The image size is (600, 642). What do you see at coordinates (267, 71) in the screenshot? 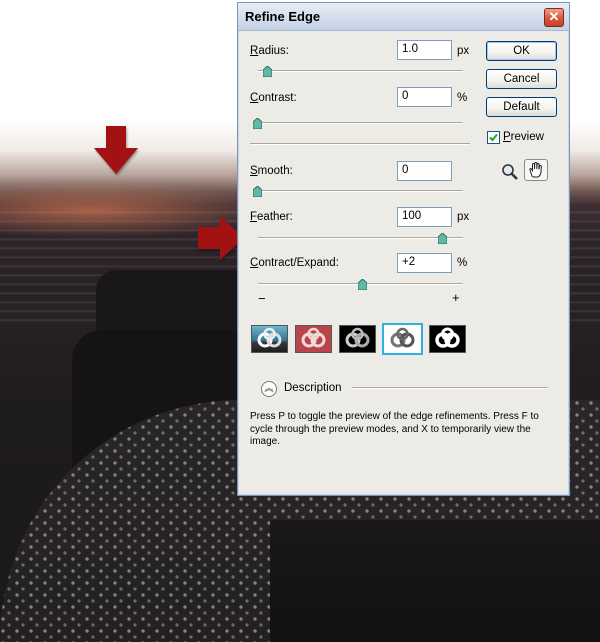
I see `radius-slider-thumb` at bounding box center [267, 71].